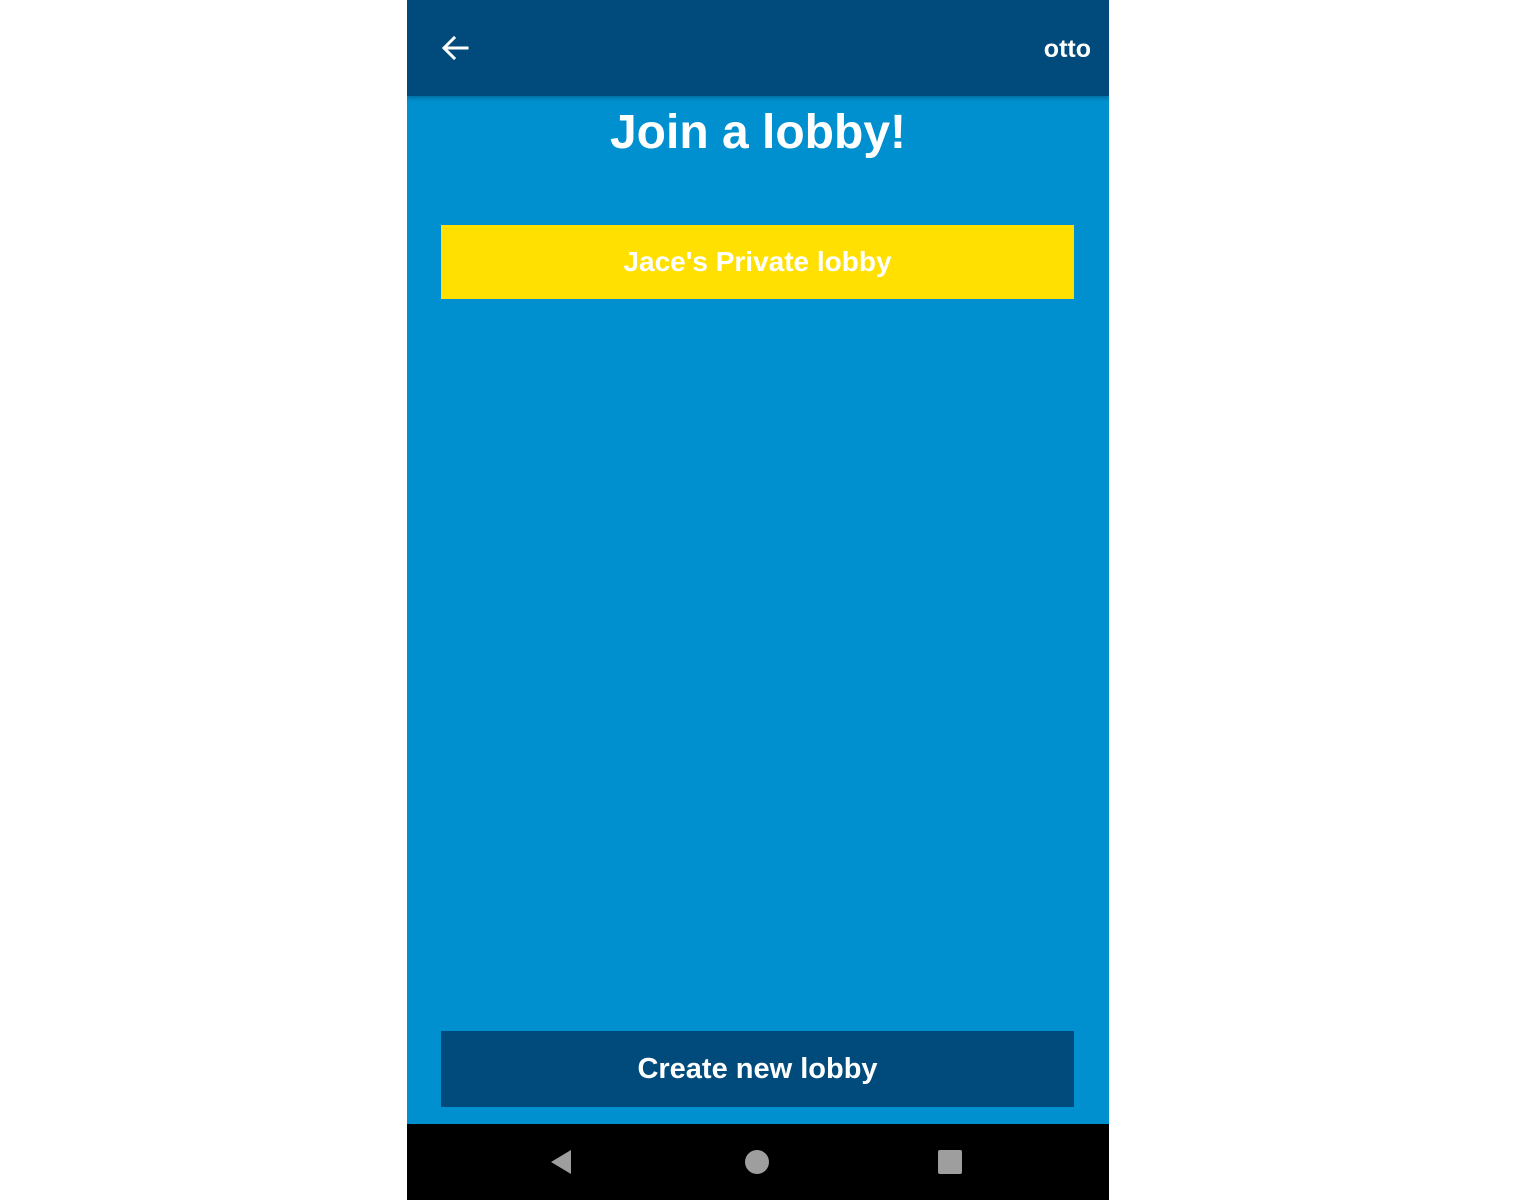 The image size is (1517, 1200). I want to click on system-navigation-bar, so click(758, 1162).